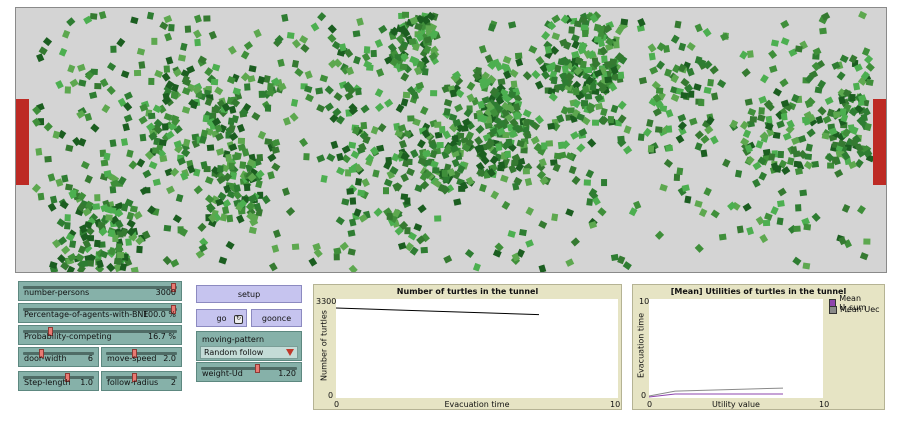 The width and height of the screenshot is (900, 432). What do you see at coordinates (324, 345) in the screenshot?
I see `y-axis-label: Number of turtles` at bounding box center [324, 345].